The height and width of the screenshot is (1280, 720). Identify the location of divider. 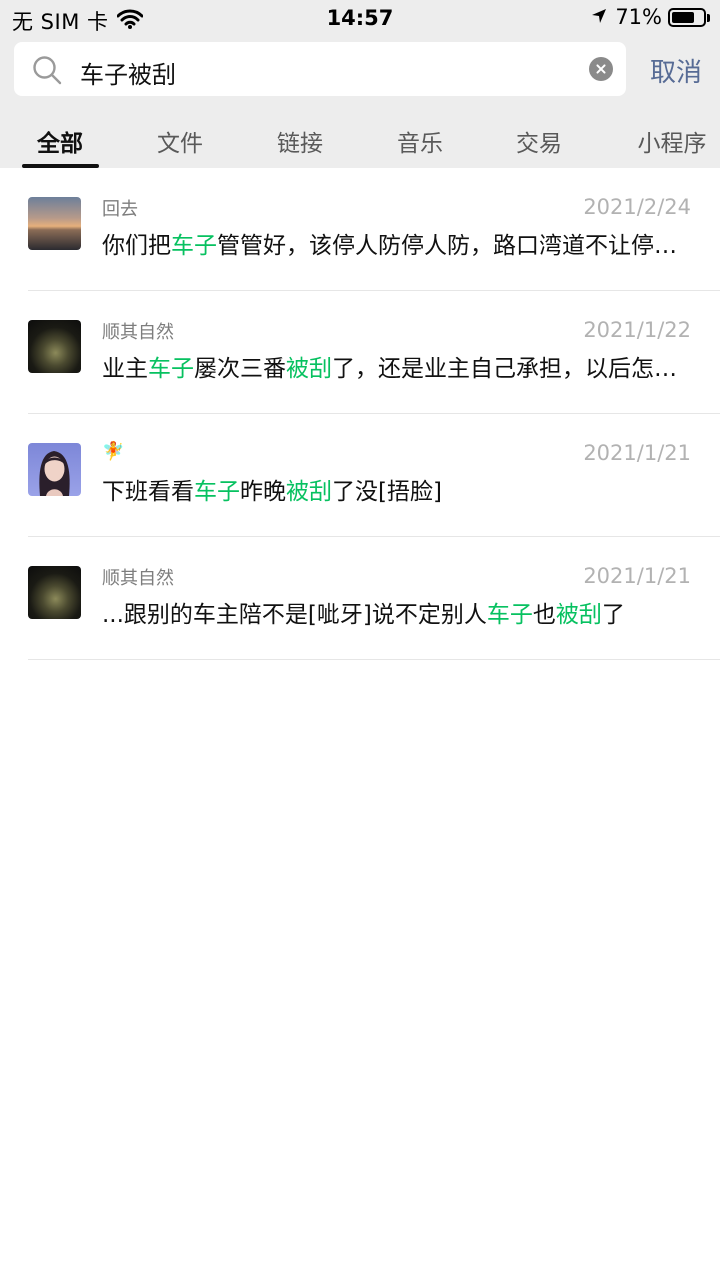
(374, 659).